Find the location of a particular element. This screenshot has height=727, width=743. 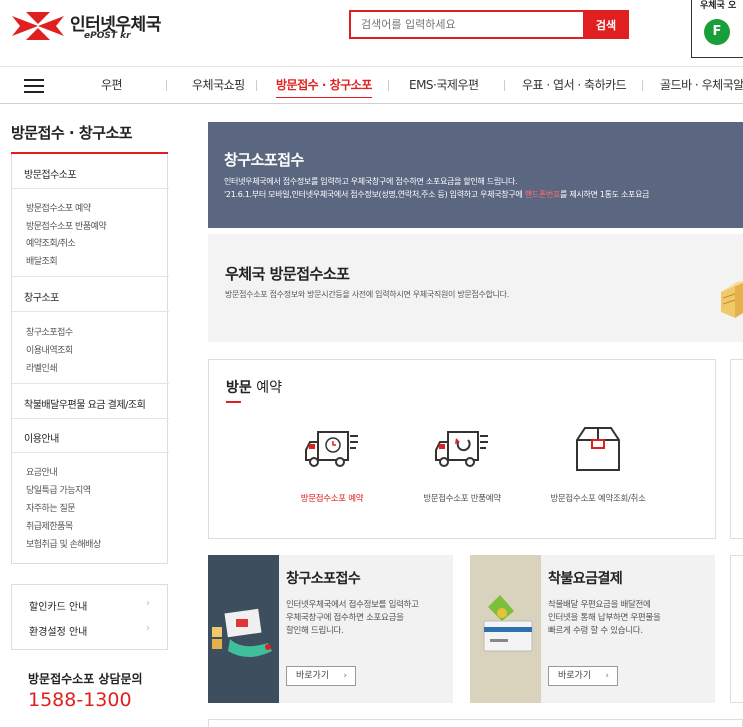

cs-title: 방문접수소포 상담문의 is located at coordinates (85, 679).